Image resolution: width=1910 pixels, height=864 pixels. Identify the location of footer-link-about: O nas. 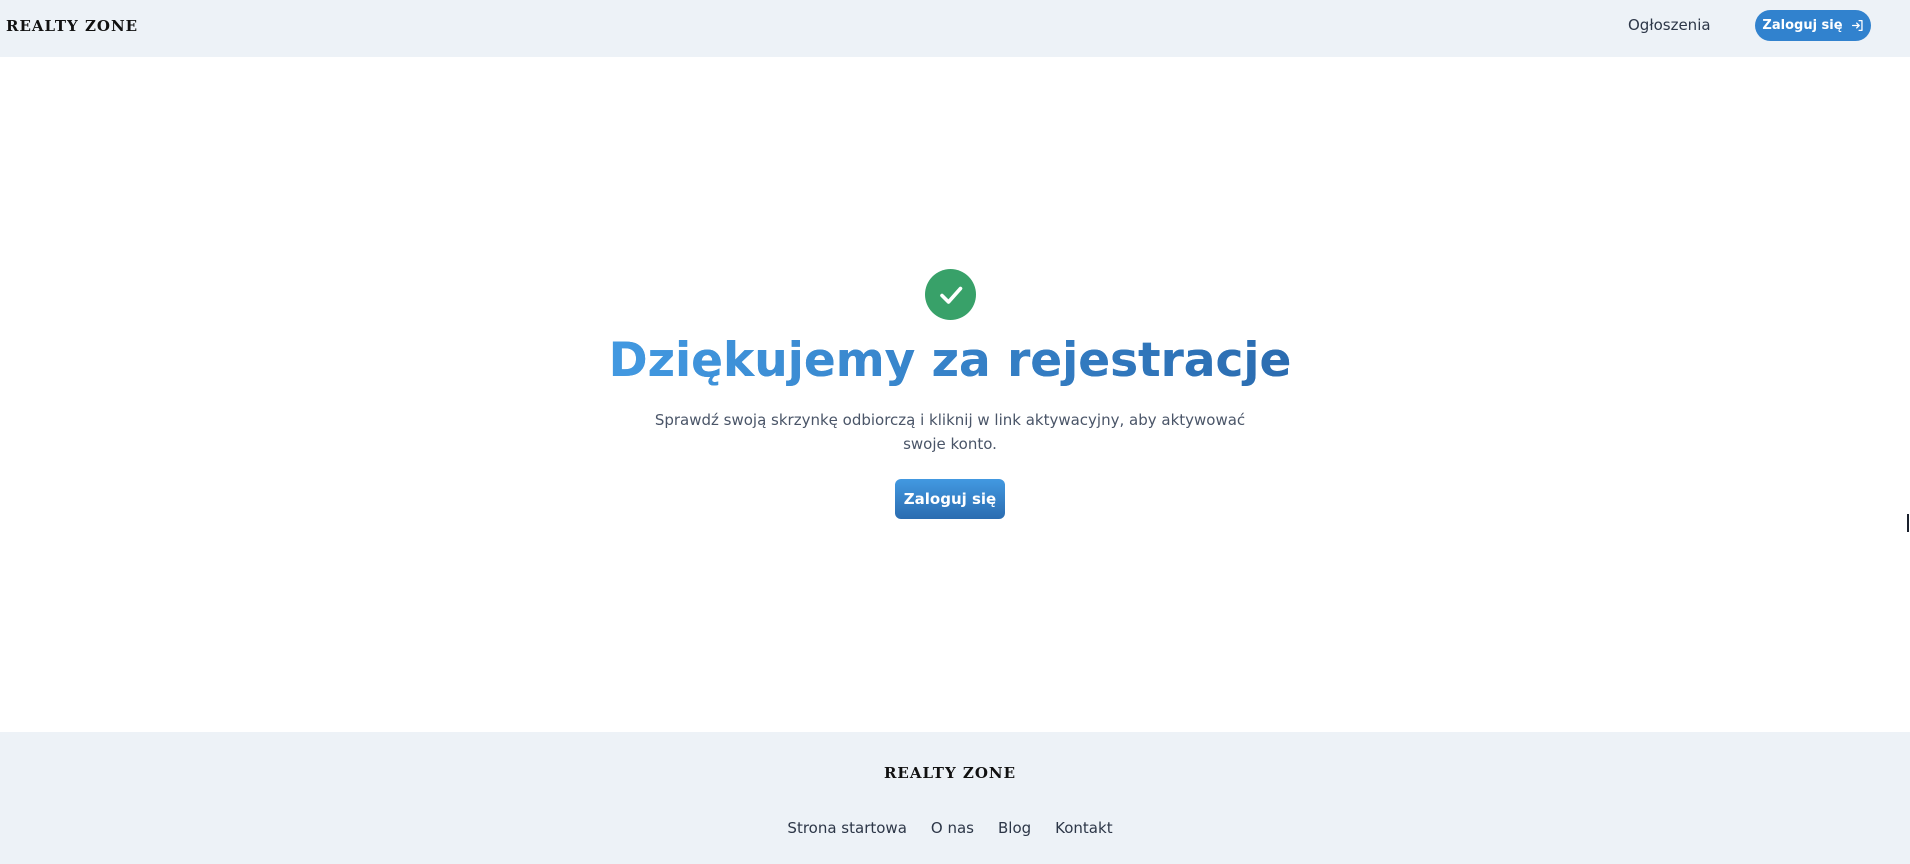
(952, 828).